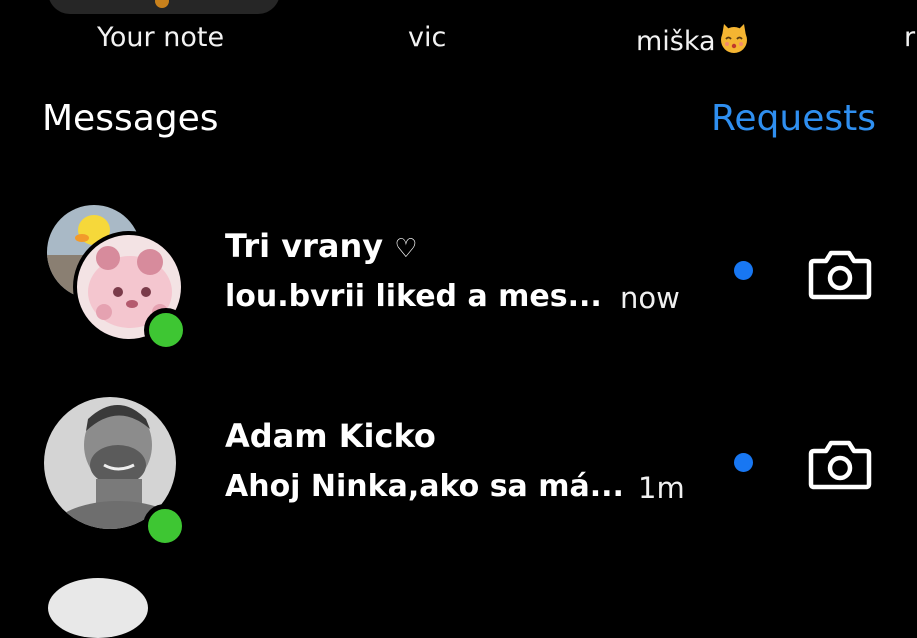 The image size is (917, 638). I want to click on thread-time: 1m, so click(661, 488).